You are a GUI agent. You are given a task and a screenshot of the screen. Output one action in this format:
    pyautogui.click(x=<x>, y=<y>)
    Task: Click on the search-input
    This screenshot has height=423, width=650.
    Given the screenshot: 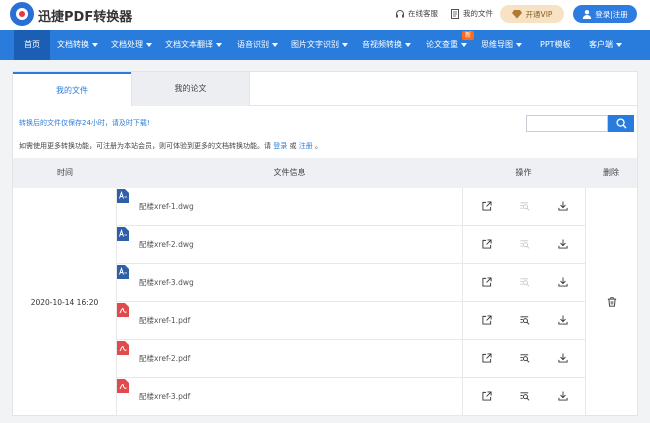 What is the action you would take?
    pyautogui.click(x=567, y=123)
    